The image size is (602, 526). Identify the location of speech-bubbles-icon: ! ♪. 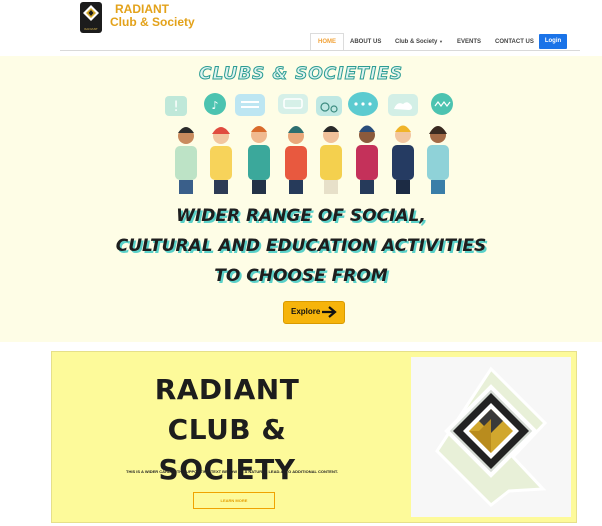
(309, 104).